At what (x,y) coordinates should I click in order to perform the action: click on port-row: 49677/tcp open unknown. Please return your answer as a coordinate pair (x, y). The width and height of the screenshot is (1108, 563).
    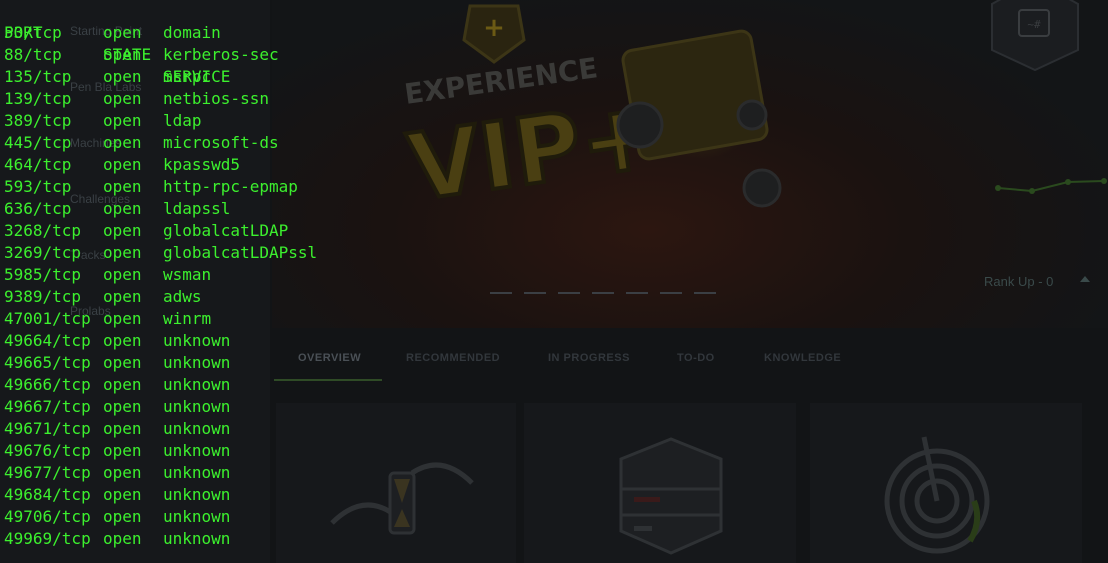
    Looking at the image, I should click on (115, 473).